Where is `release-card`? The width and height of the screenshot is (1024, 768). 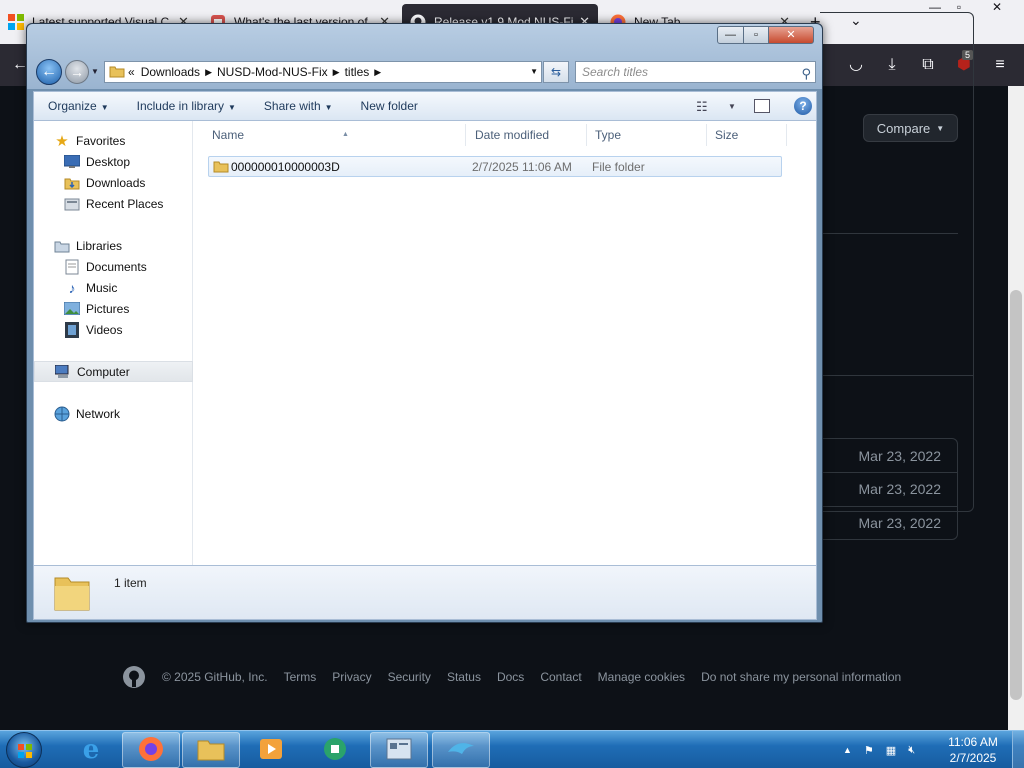
release-card is located at coordinates (897, 262).